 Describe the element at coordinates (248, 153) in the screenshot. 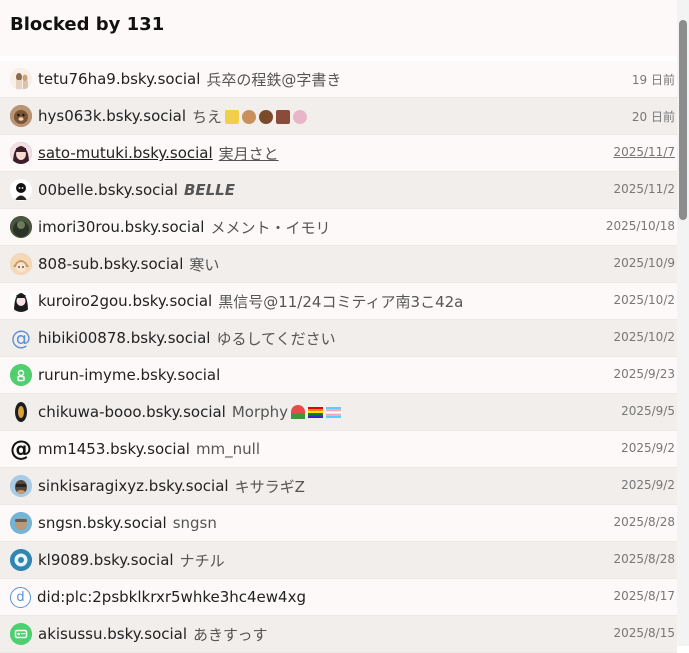

I see `display-name: 実月さと` at that location.